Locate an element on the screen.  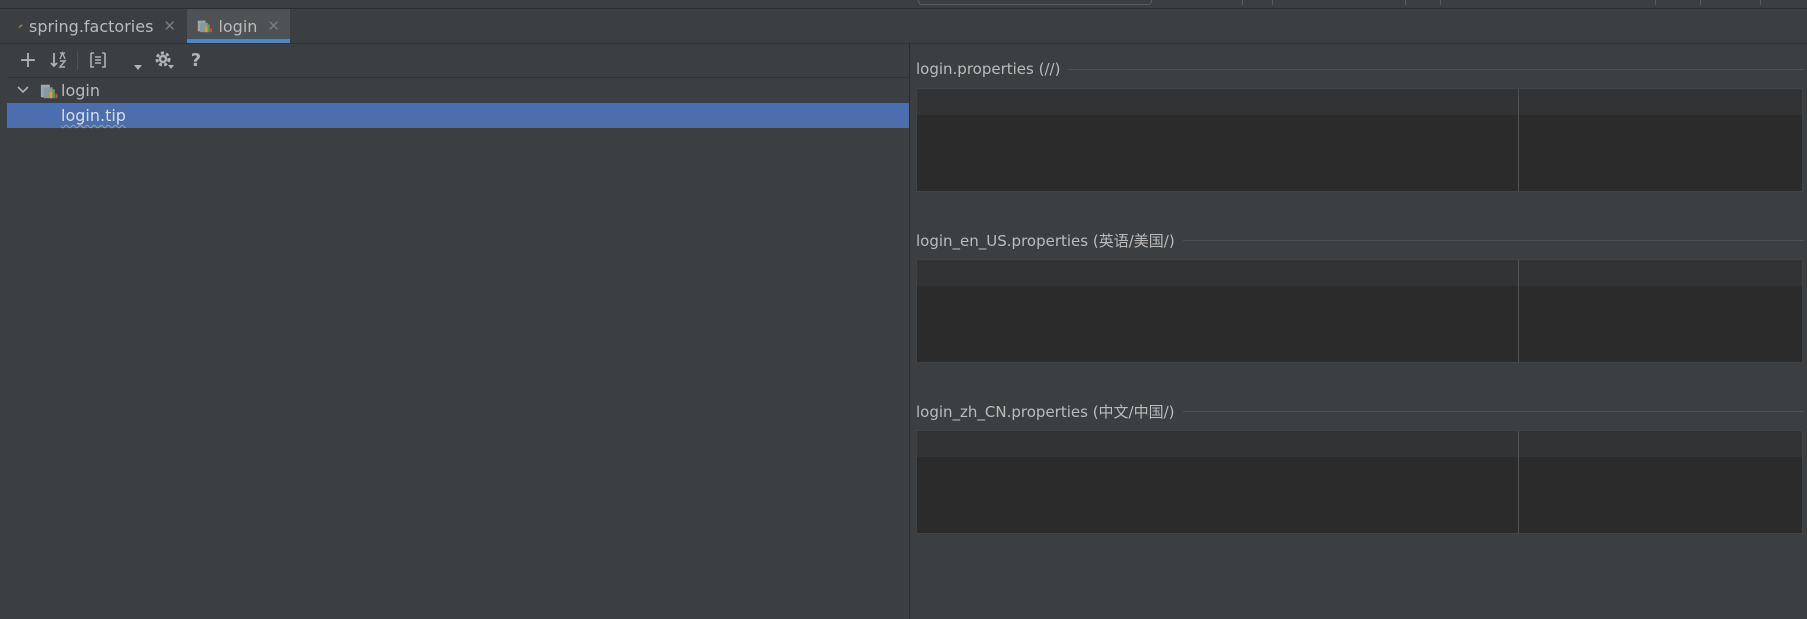
tab-spring-factories: spring.factories ✕ is located at coordinates (97, 26).